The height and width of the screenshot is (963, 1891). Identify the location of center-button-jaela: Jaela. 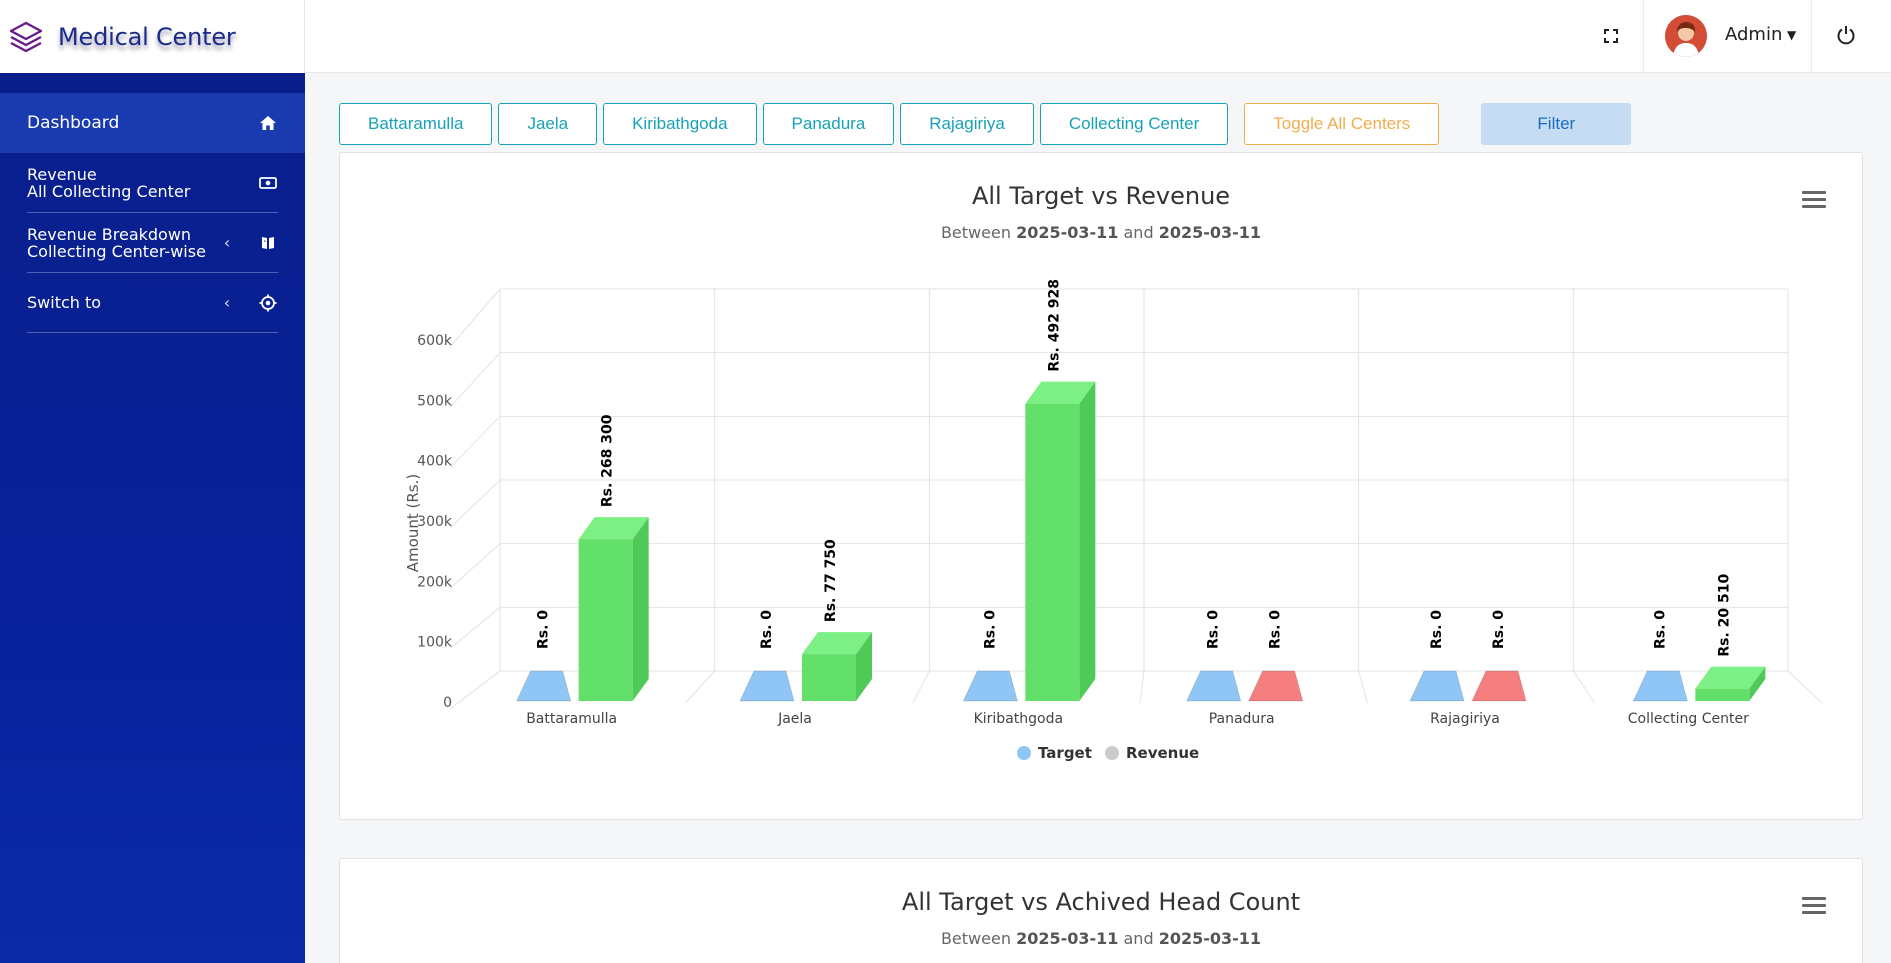
(548, 124).